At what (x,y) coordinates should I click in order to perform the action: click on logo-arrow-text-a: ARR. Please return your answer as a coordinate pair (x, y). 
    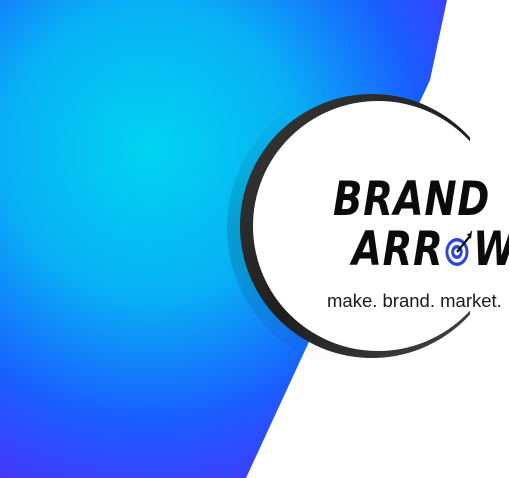
    Looking at the image, I should click on (398, 249).